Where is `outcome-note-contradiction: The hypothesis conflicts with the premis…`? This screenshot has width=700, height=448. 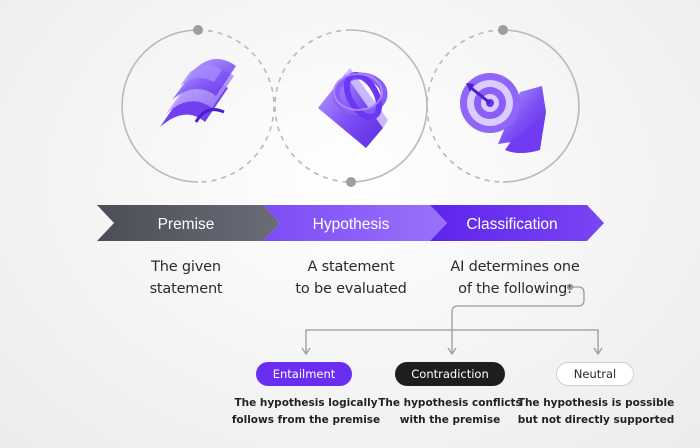 outcome-note-contradiction: The hypothesis conflicts with the premis… is located at coordinates (450, 412).